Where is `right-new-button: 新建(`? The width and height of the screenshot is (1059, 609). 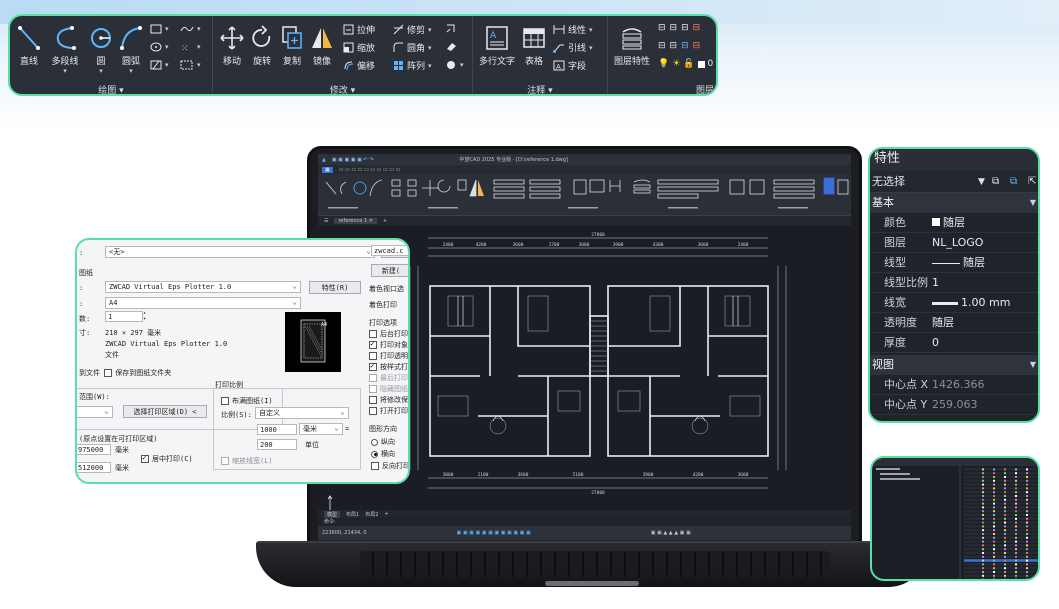 right-new-button: 新建( is located at coordinates (389, 270).